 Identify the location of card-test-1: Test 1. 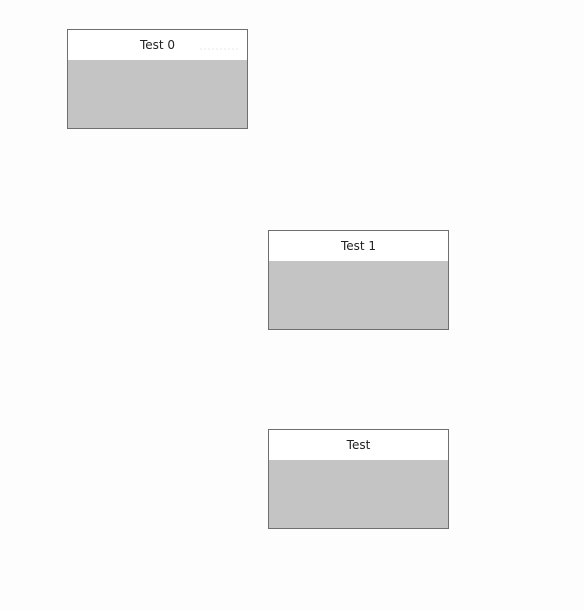
(358, 280).